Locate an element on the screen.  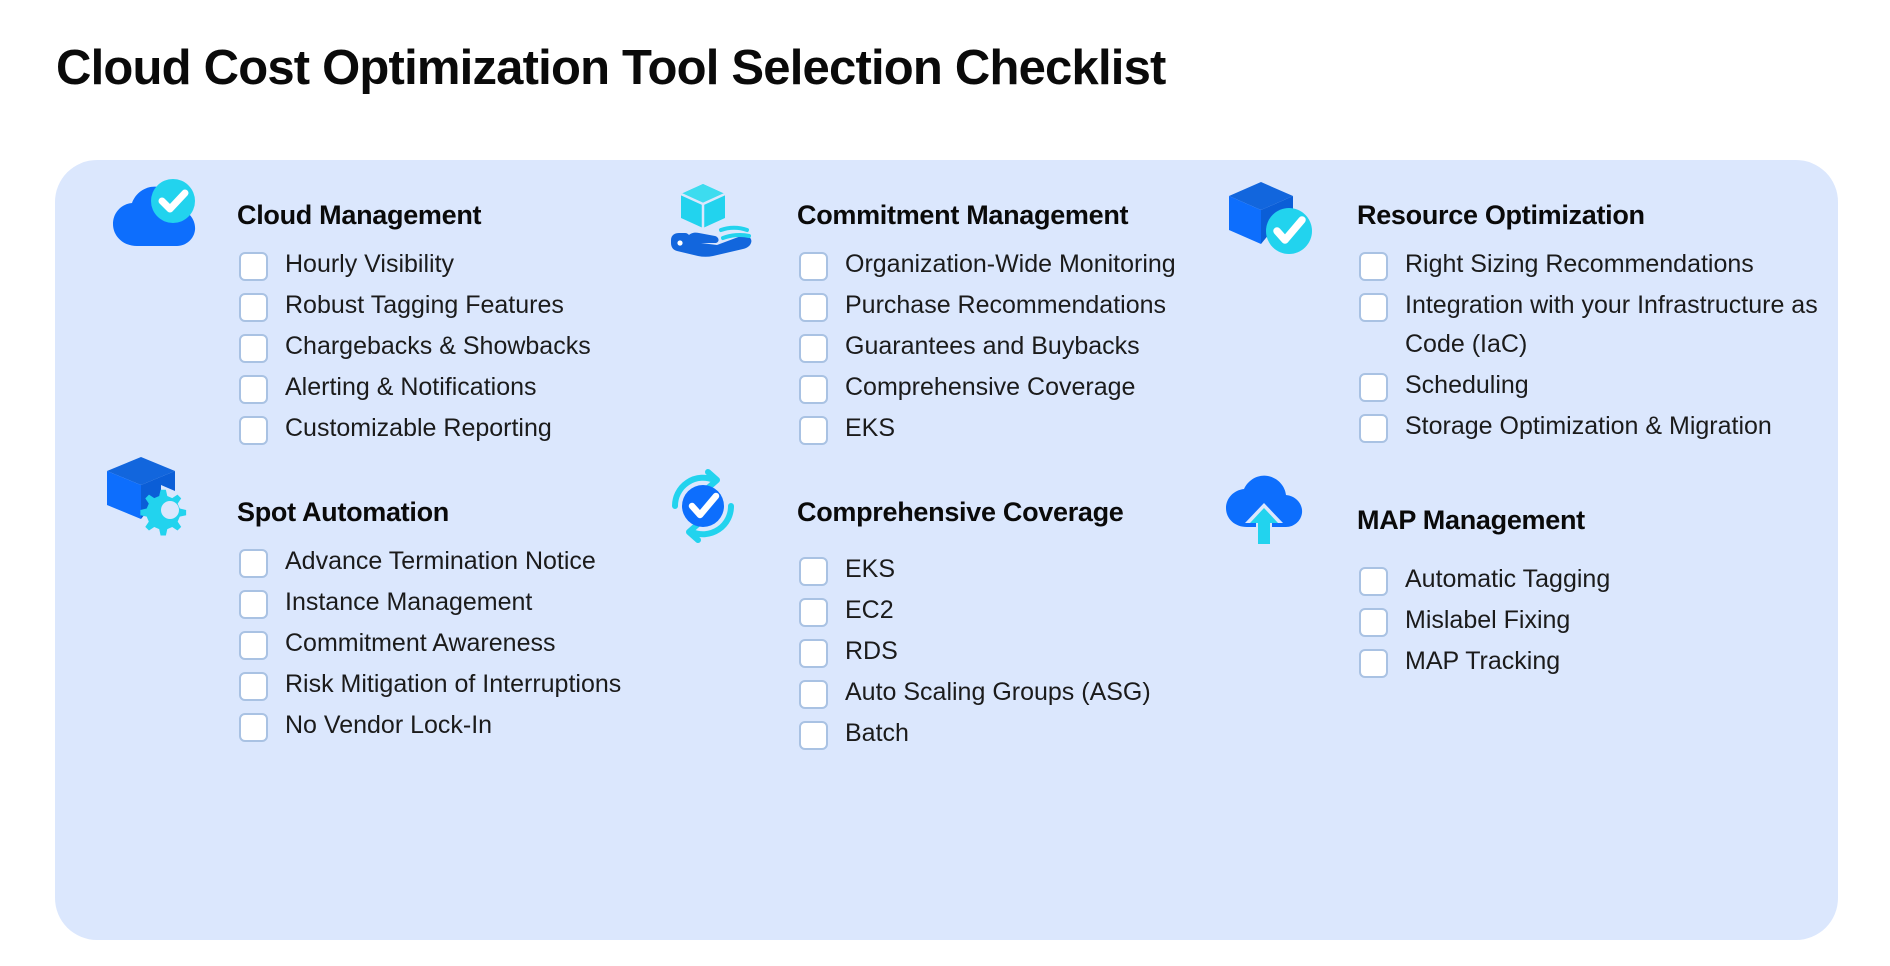
box-check-icon is located at coordinates (1275, 219).